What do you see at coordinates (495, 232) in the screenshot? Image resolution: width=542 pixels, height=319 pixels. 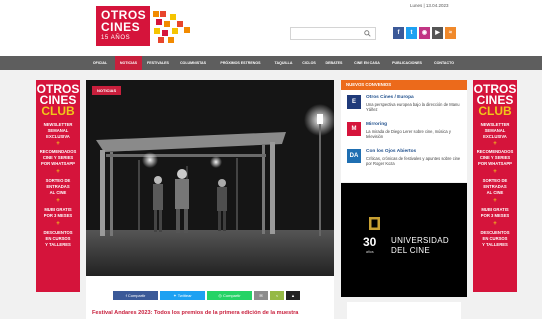 I see `banner-line: DESCUENTOS` at bounding box center [495, 232].